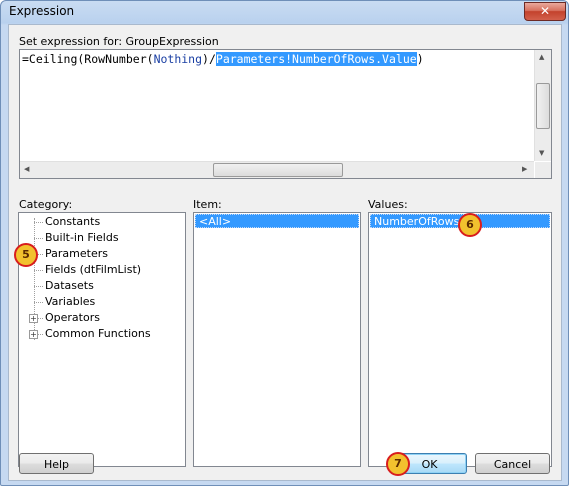 The height and width of the screenshot is (486, 569). I want to click on vertical-scrollbar: ▲ ▼, so click(542, 105).